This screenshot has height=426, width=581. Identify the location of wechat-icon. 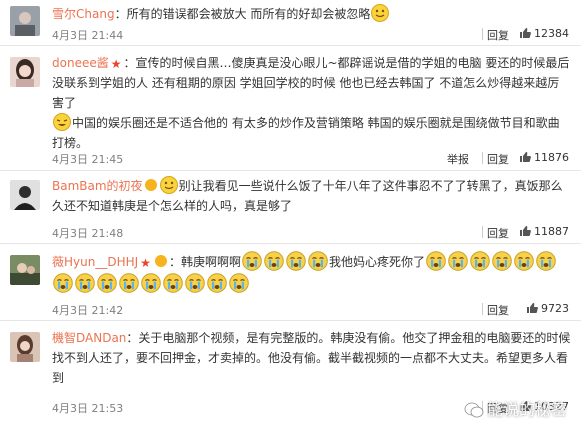
(474, 410).